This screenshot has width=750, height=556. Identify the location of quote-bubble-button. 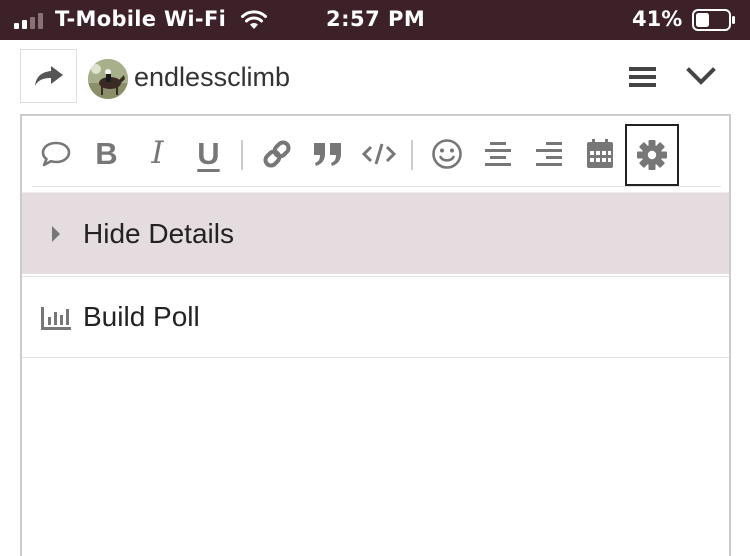
(55, 153).